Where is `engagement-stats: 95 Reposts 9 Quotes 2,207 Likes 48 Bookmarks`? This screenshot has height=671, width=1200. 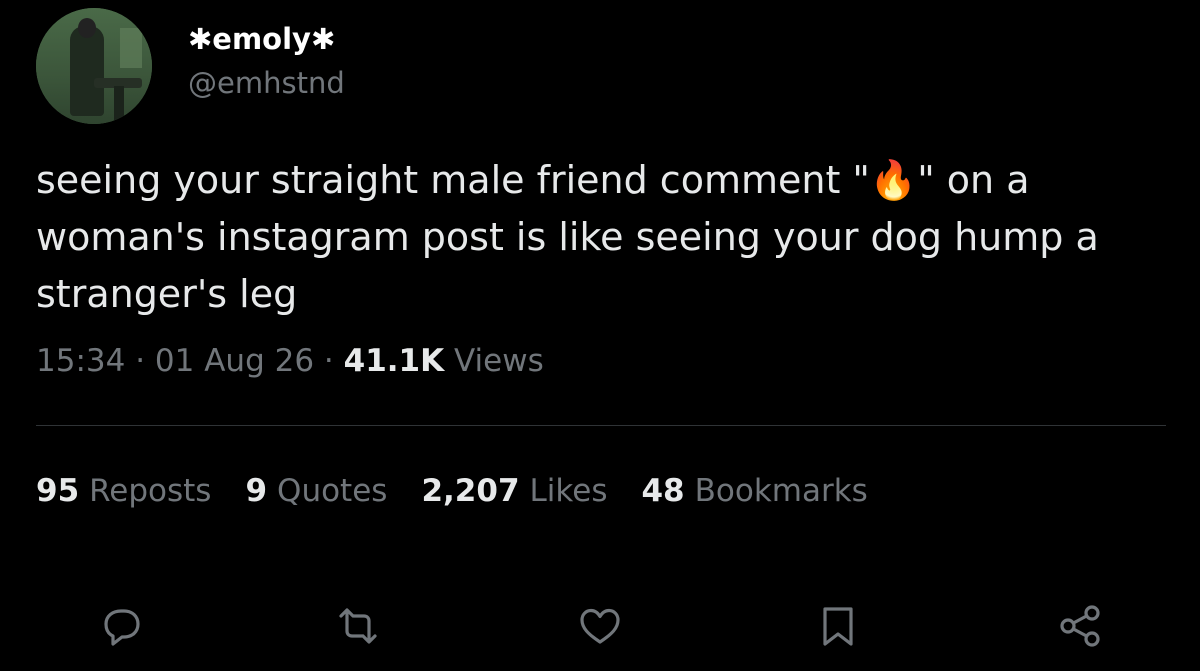 engagement-stats: 95 Reposts 9 Quotes 2,207 Likes 48 Bookmarks is located at coordinates (469, 491).